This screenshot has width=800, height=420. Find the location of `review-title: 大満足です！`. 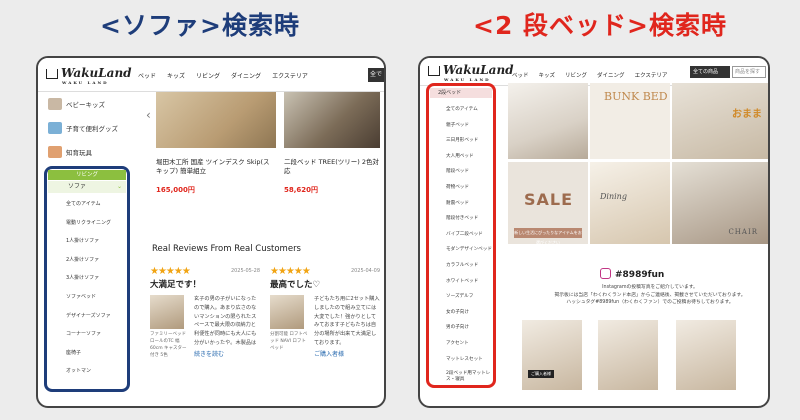

review-title: 大満足です！ is located at coordinates (176, 285).